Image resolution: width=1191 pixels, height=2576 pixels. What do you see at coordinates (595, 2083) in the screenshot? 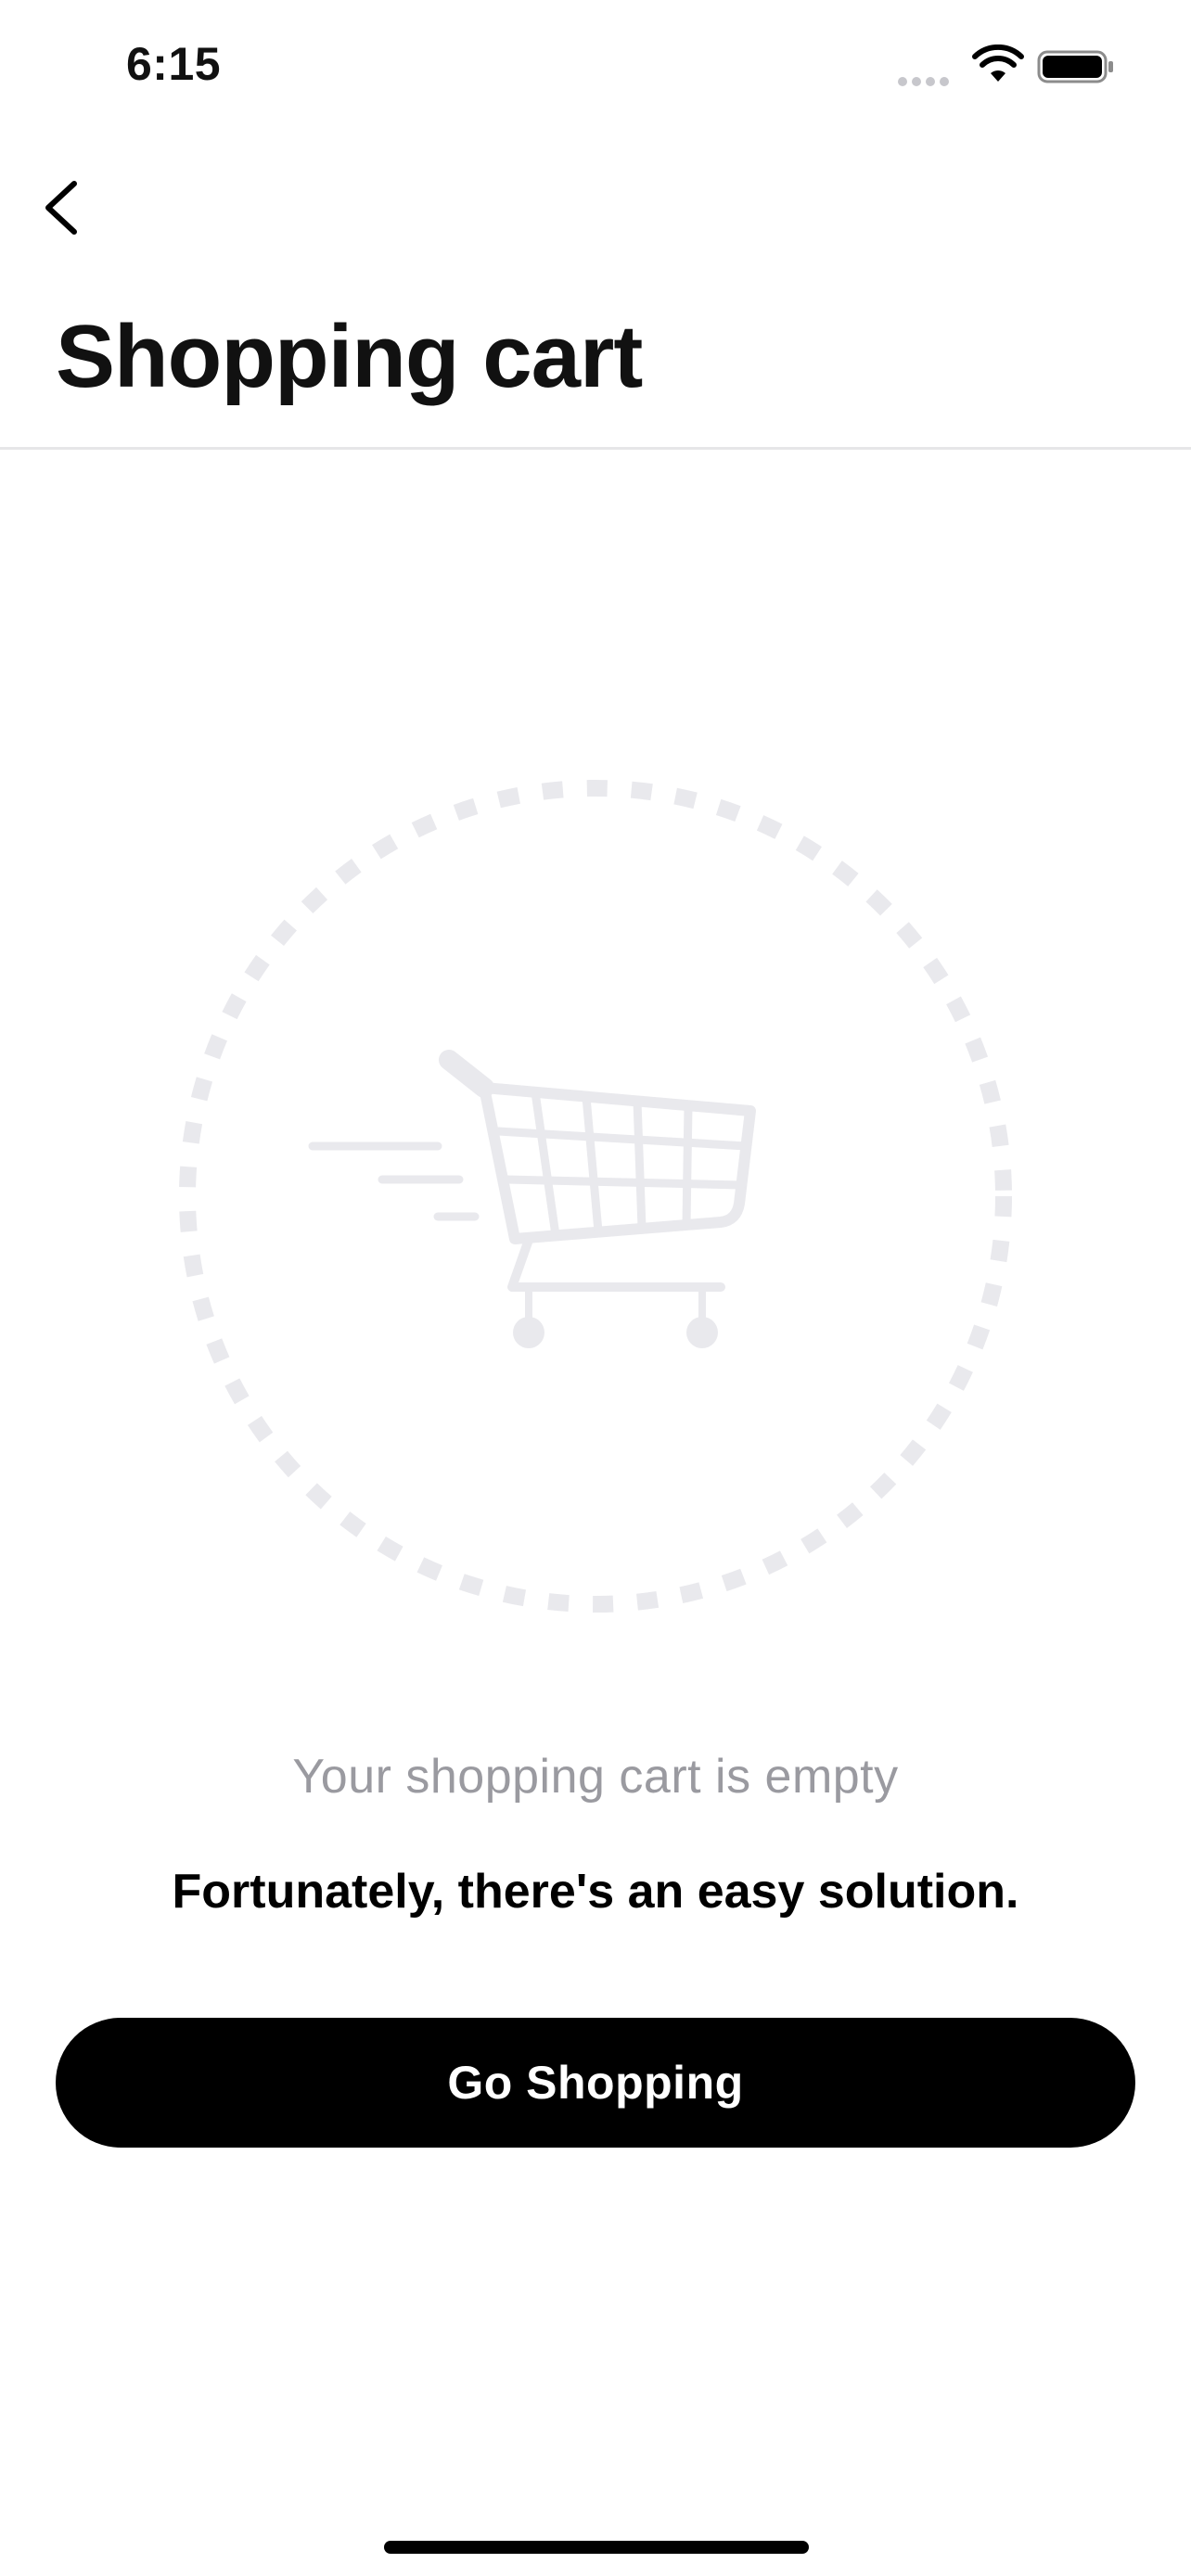
I see `go-shopping-button: Go Shopping` at bounding box center [595, 2083].